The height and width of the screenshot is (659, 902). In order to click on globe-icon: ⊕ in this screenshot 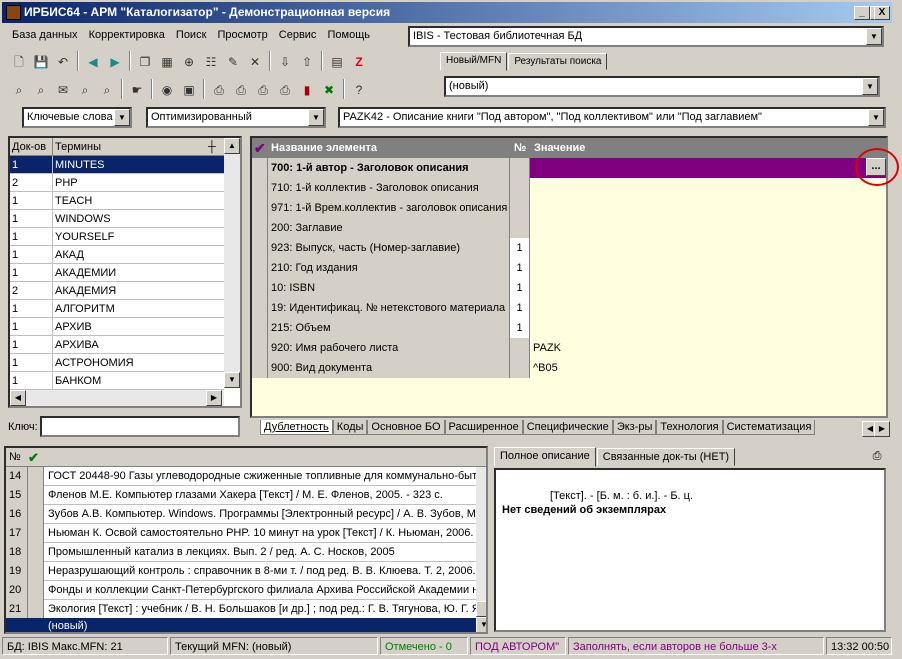, I will do `click(189, 62)`.